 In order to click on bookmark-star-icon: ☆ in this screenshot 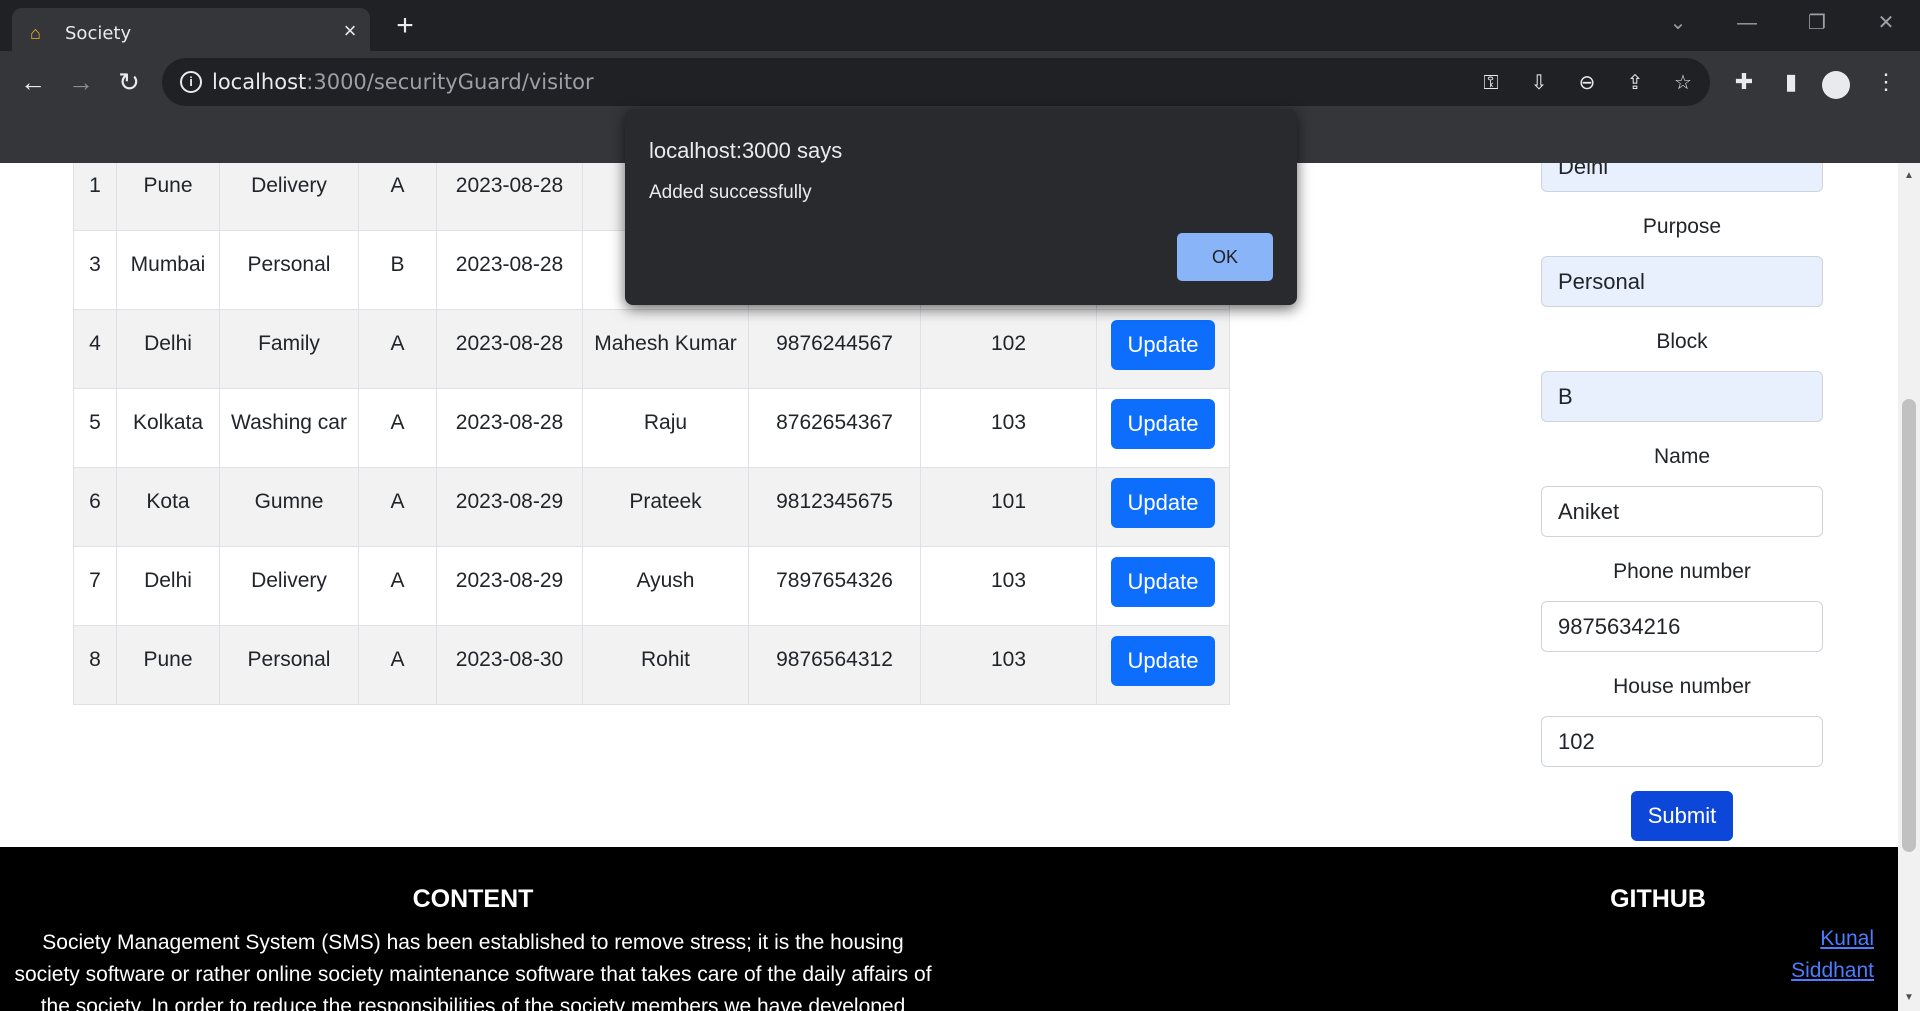, I will do `click(1683, 83)`.